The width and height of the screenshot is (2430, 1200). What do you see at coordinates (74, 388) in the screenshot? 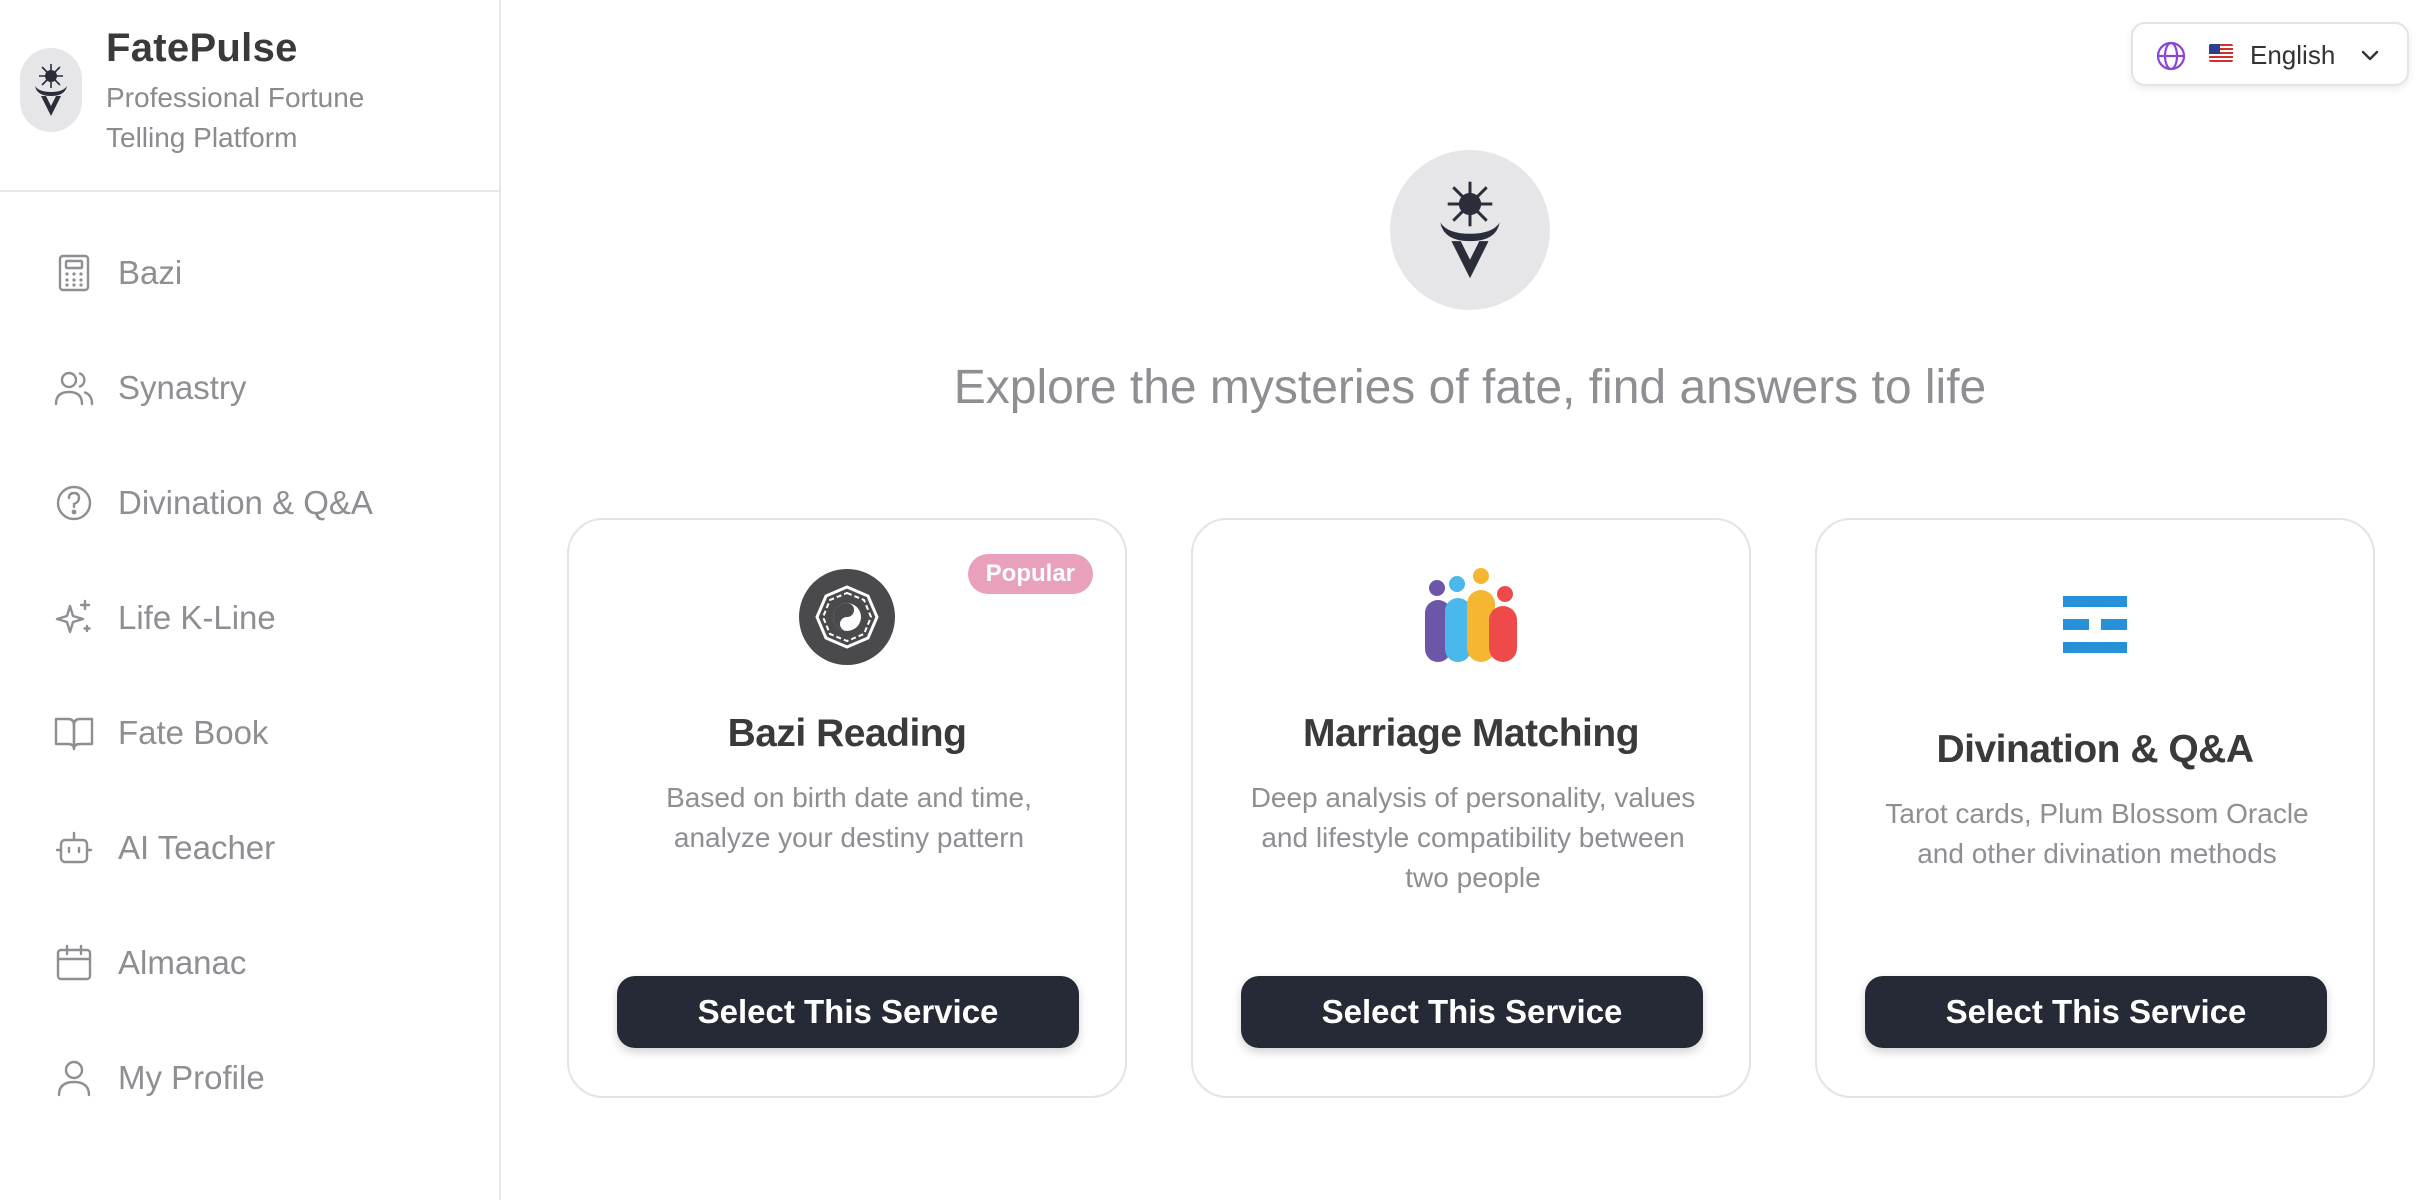
I see `users-icon` at bounding box center [74, 388].